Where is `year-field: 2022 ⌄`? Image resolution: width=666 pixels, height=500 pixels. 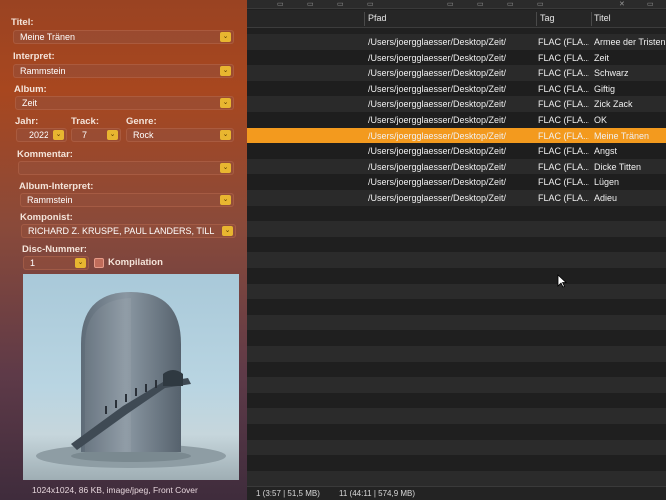 year-field: 2022 ⌄ is located at coordinates (41, 135).